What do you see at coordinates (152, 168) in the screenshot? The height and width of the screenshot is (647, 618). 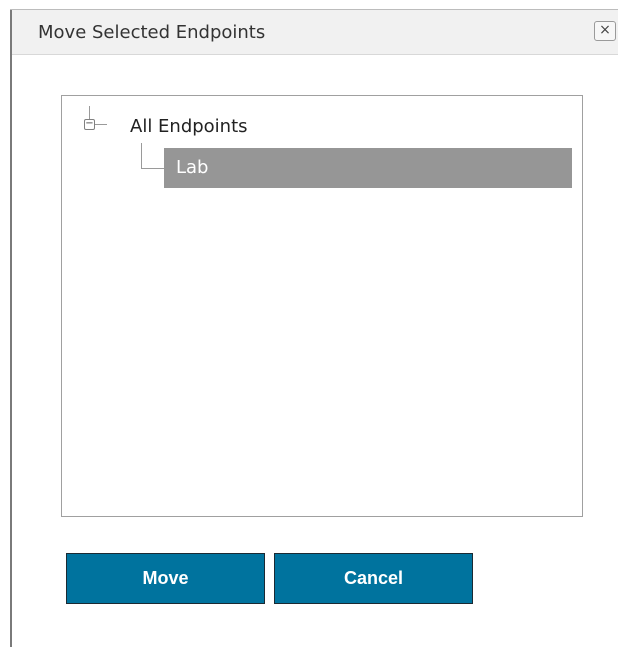 I see `tree-connector-child-h` at bounding box center [152, 168].